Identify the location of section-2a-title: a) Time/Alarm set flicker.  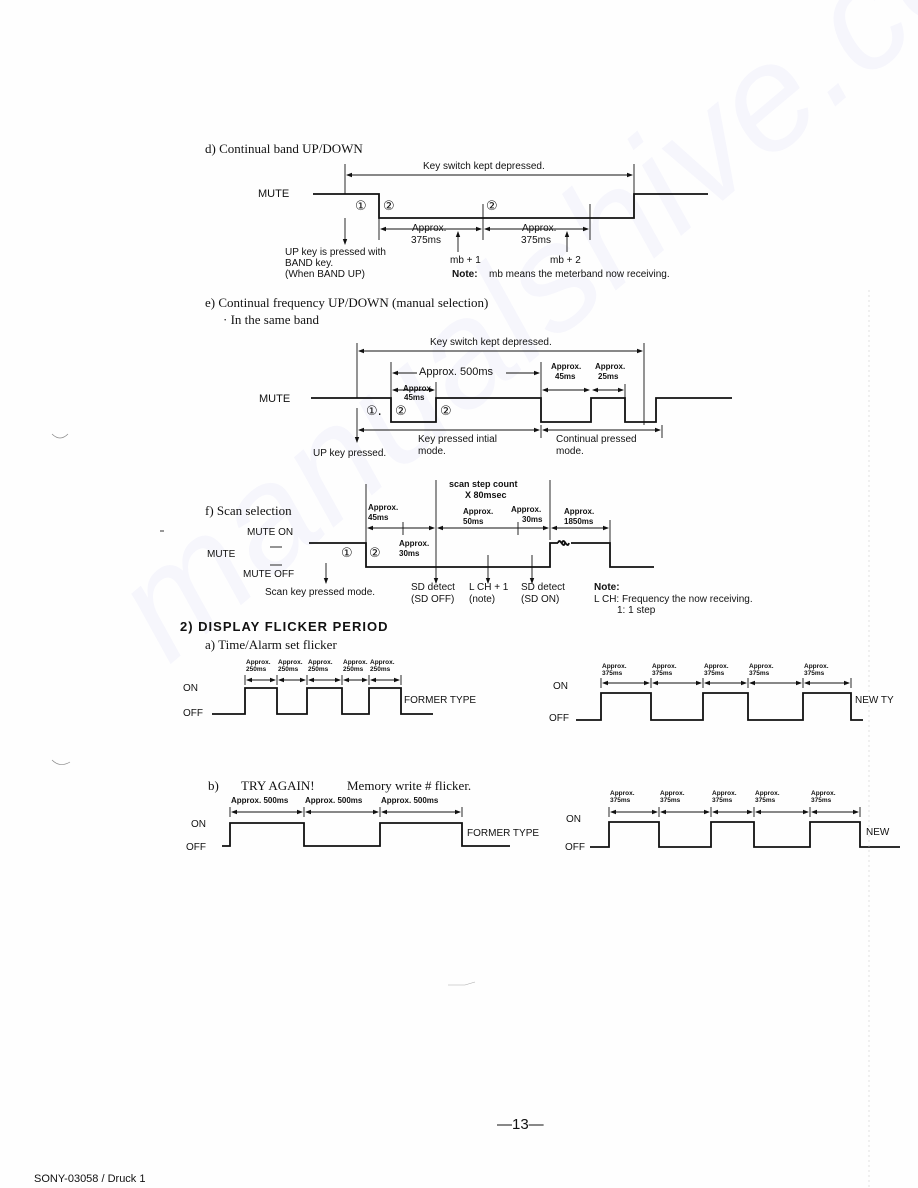
(271, 644).